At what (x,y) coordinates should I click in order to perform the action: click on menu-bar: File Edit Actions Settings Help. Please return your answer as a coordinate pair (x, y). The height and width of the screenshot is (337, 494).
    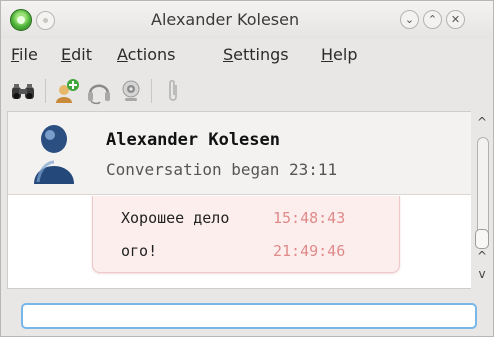
    Looking at the image, I should click on (247, 54).